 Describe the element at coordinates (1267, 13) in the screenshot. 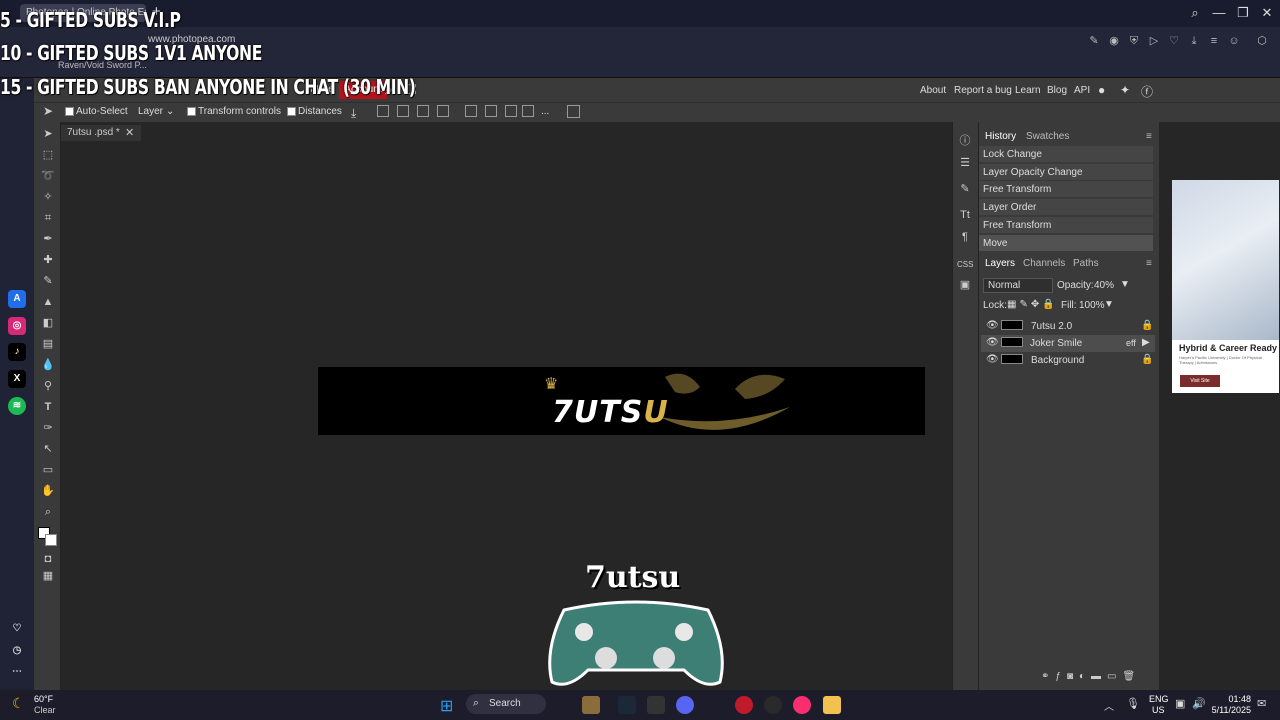

I see `close-window-button: ✕` at that location.